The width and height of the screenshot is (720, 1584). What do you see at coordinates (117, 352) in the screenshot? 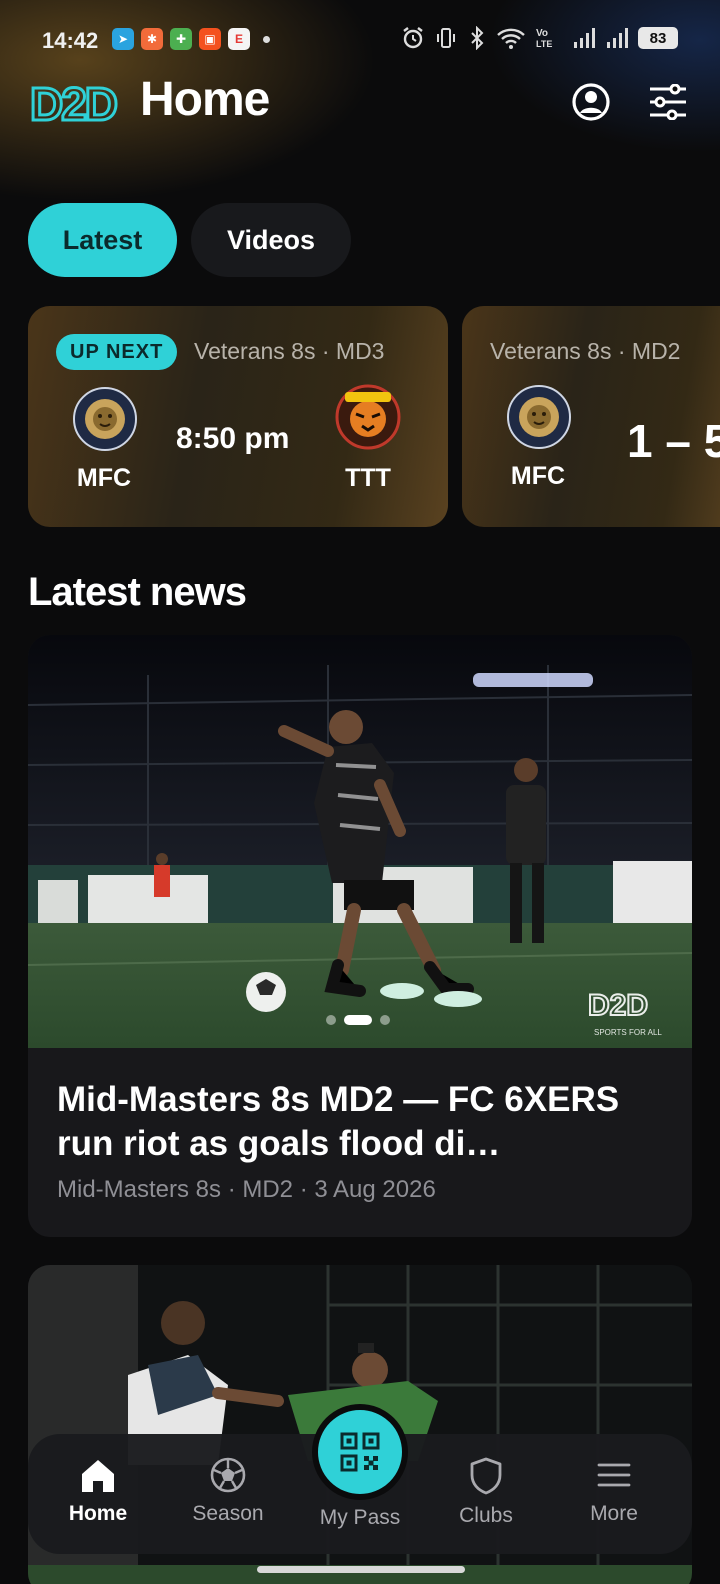
I see `up-next-badge: UP NEXT` at bounding box center [117, 352].